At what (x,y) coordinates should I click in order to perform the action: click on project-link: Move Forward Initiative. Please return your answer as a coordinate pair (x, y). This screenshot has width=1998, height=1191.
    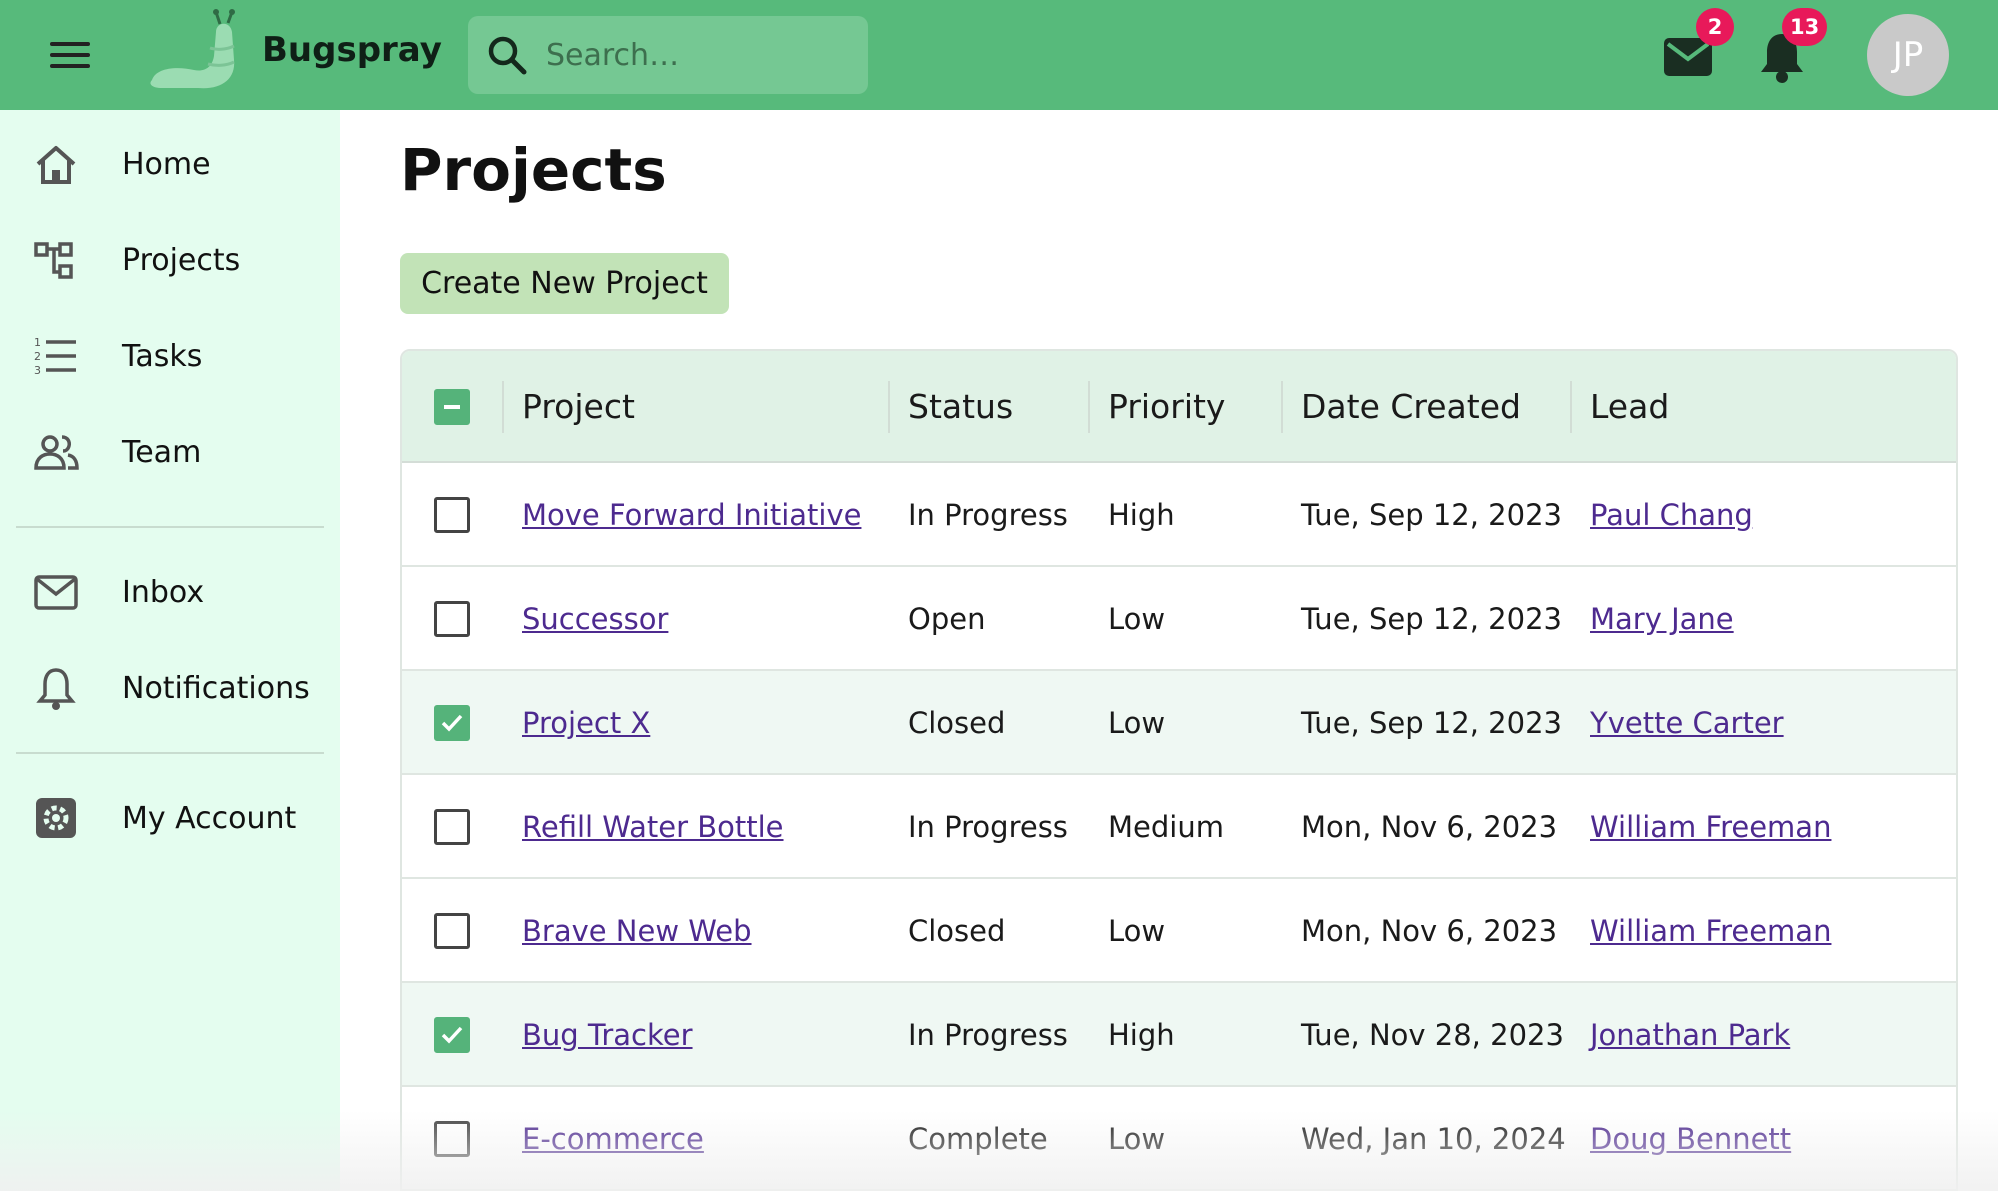
    Looking at the image, I should click on (691, 515).